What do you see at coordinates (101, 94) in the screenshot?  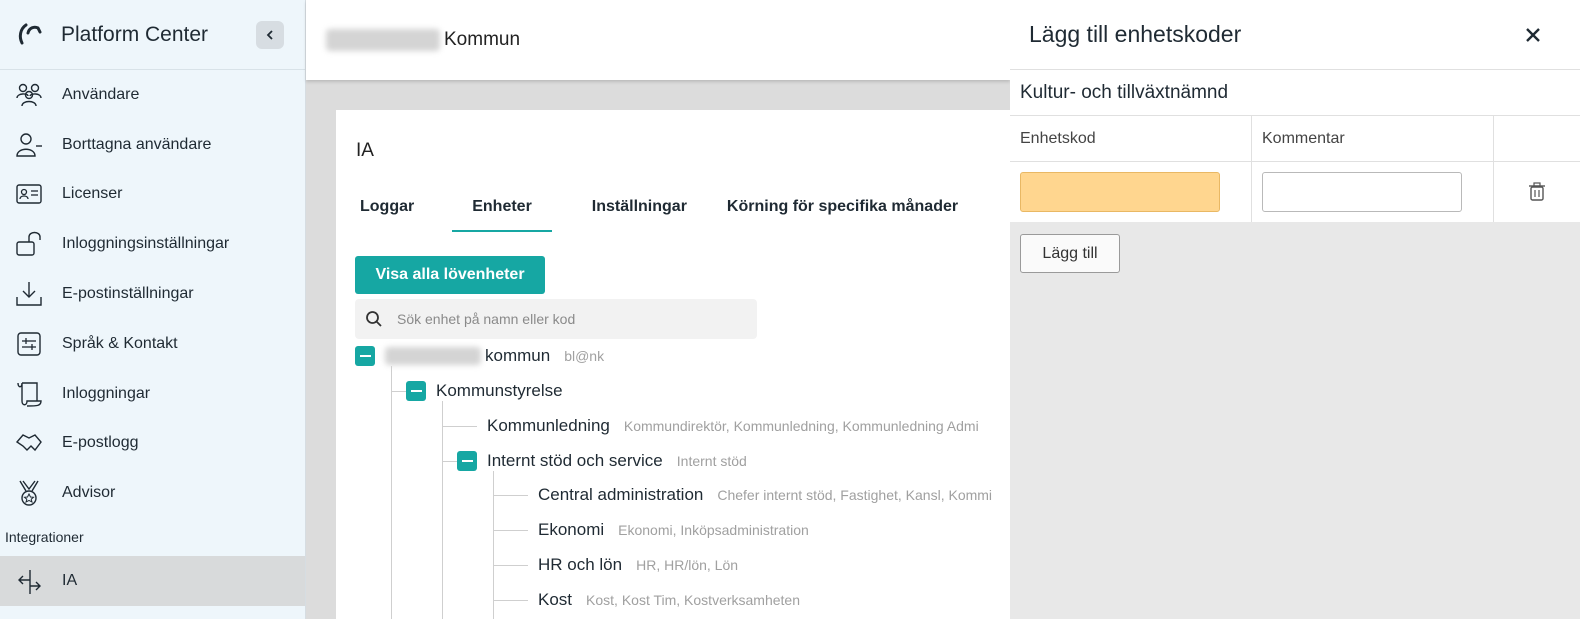 I see `sidebar-item-label: Användare` at bounding box center [101, 94].